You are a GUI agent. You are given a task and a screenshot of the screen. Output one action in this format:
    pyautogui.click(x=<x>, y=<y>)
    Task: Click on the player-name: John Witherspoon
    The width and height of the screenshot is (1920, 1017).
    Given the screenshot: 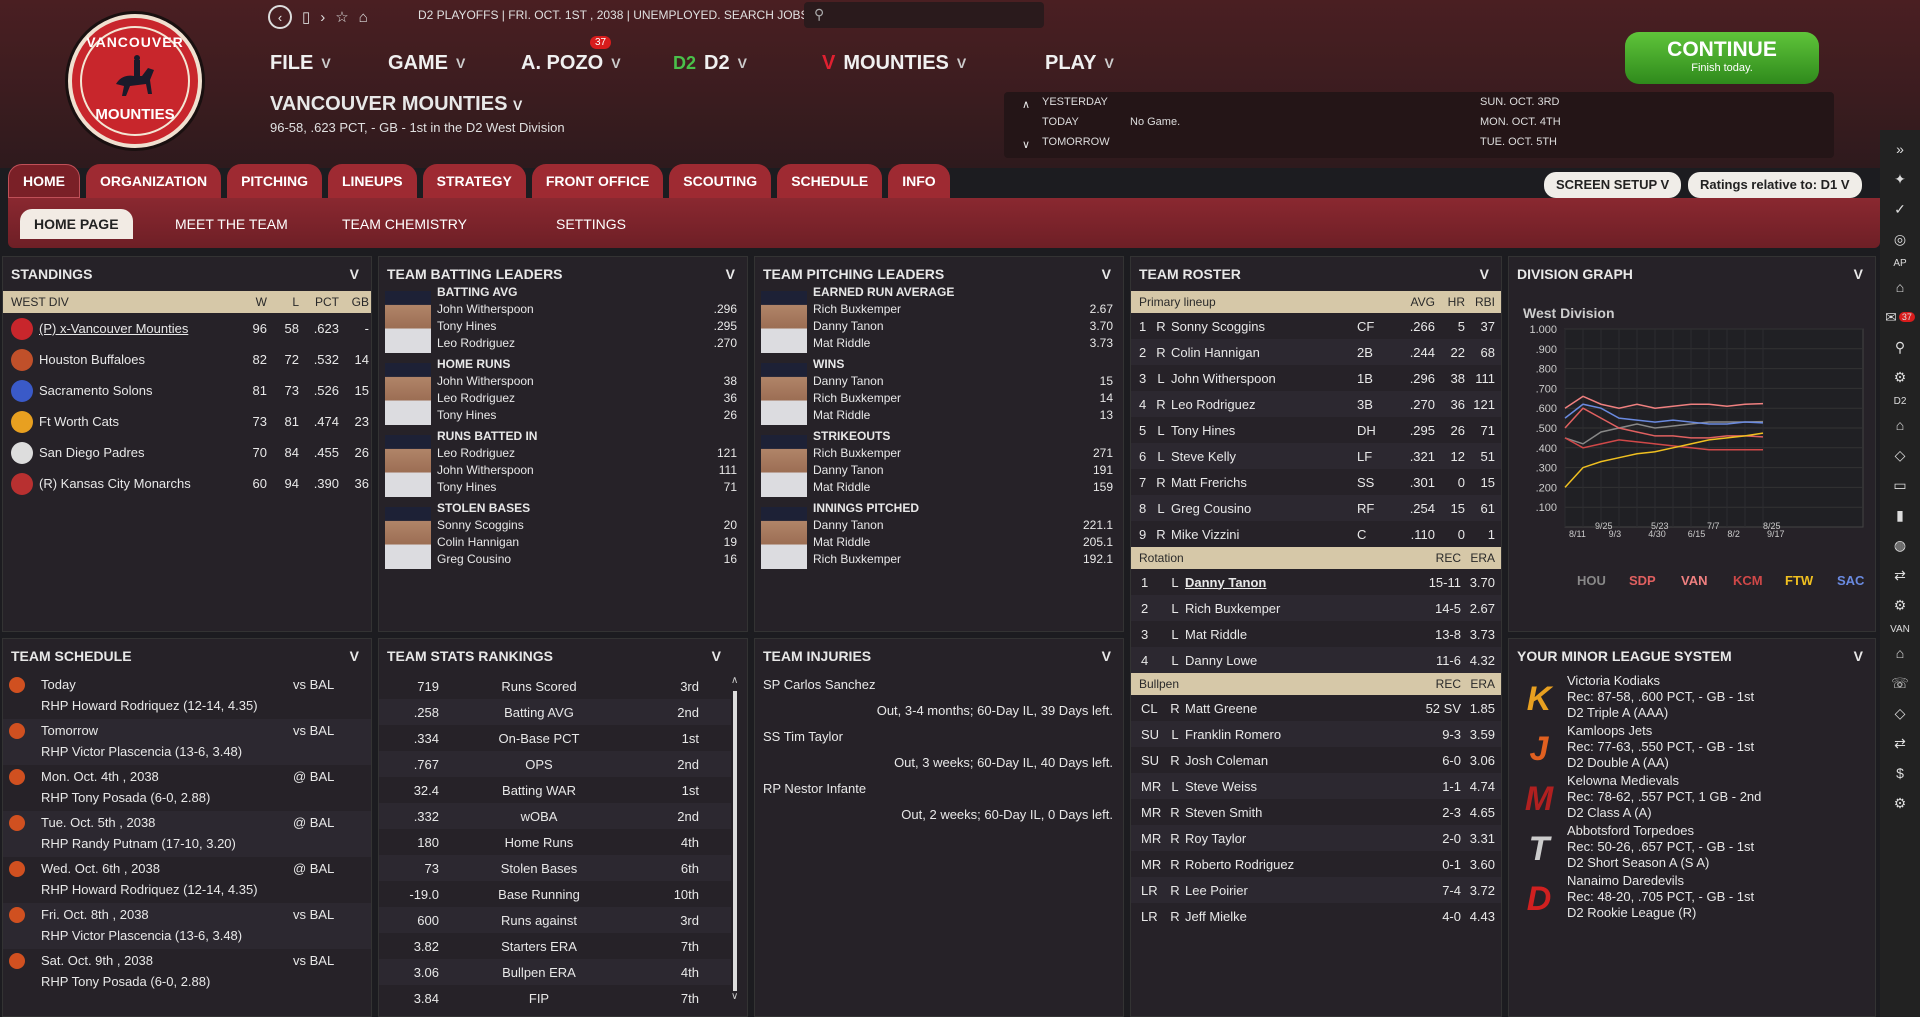 What is the action you would take?
    pyautogui.click(x=1264, y=378)
    